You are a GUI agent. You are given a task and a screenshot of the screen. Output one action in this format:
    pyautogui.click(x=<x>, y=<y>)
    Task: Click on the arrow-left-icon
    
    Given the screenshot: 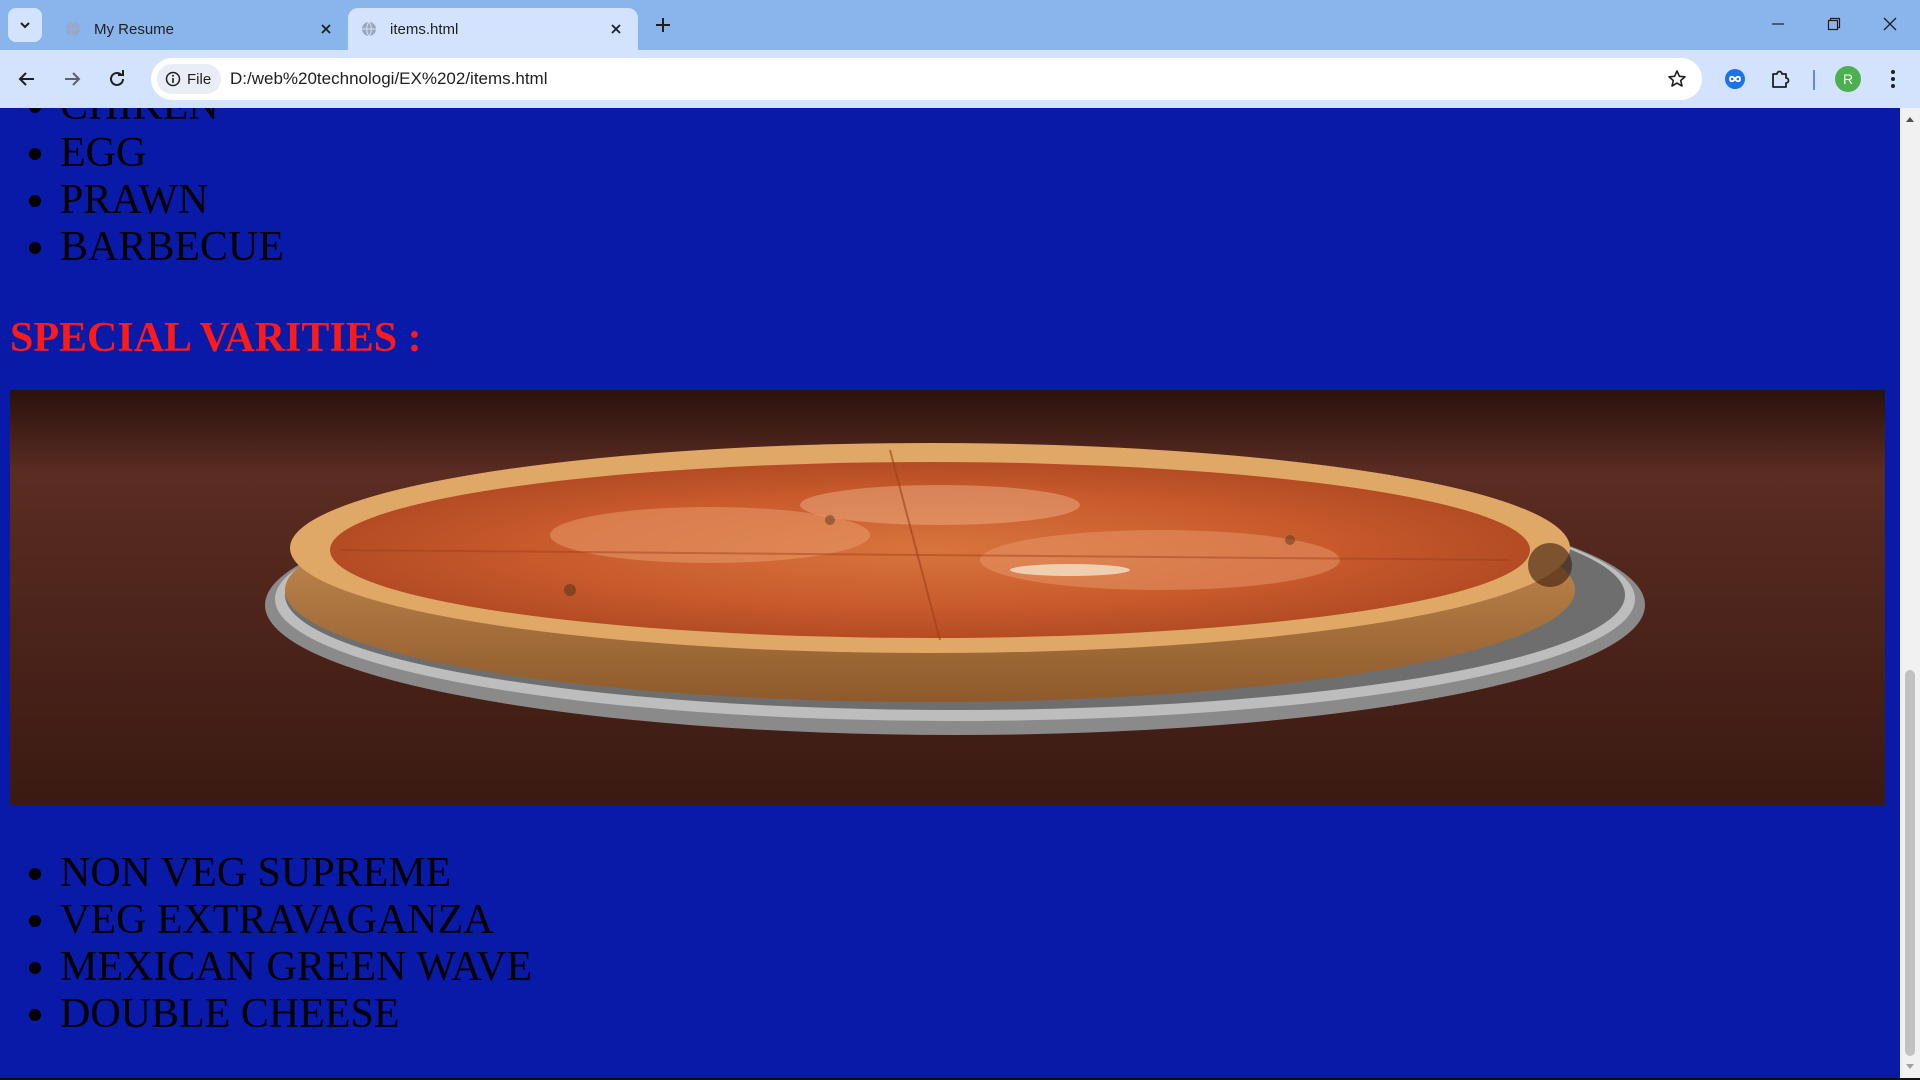 What is the action you would take?
    pyautogui.click(x=26, y=79)
    